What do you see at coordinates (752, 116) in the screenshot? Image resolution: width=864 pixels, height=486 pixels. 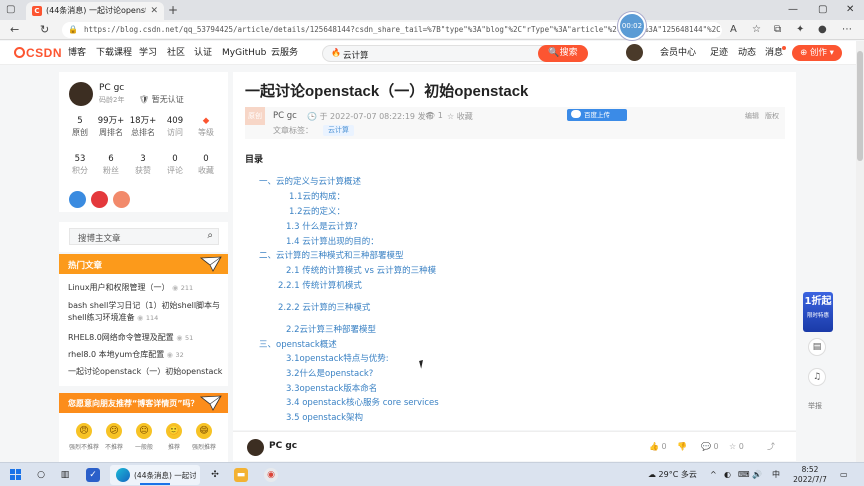 I see `edit-link: 编辑` at bounding box center [752, 116].